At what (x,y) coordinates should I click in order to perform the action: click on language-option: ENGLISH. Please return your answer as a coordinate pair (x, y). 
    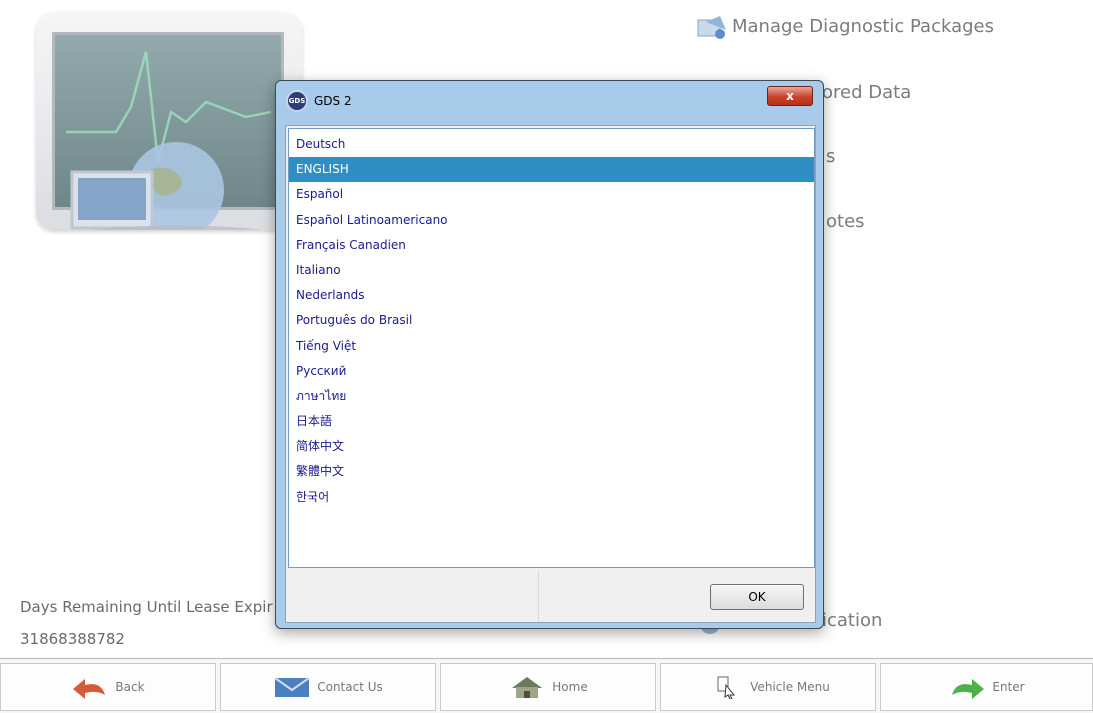
    Looking at the image, I should click on (551, 170).